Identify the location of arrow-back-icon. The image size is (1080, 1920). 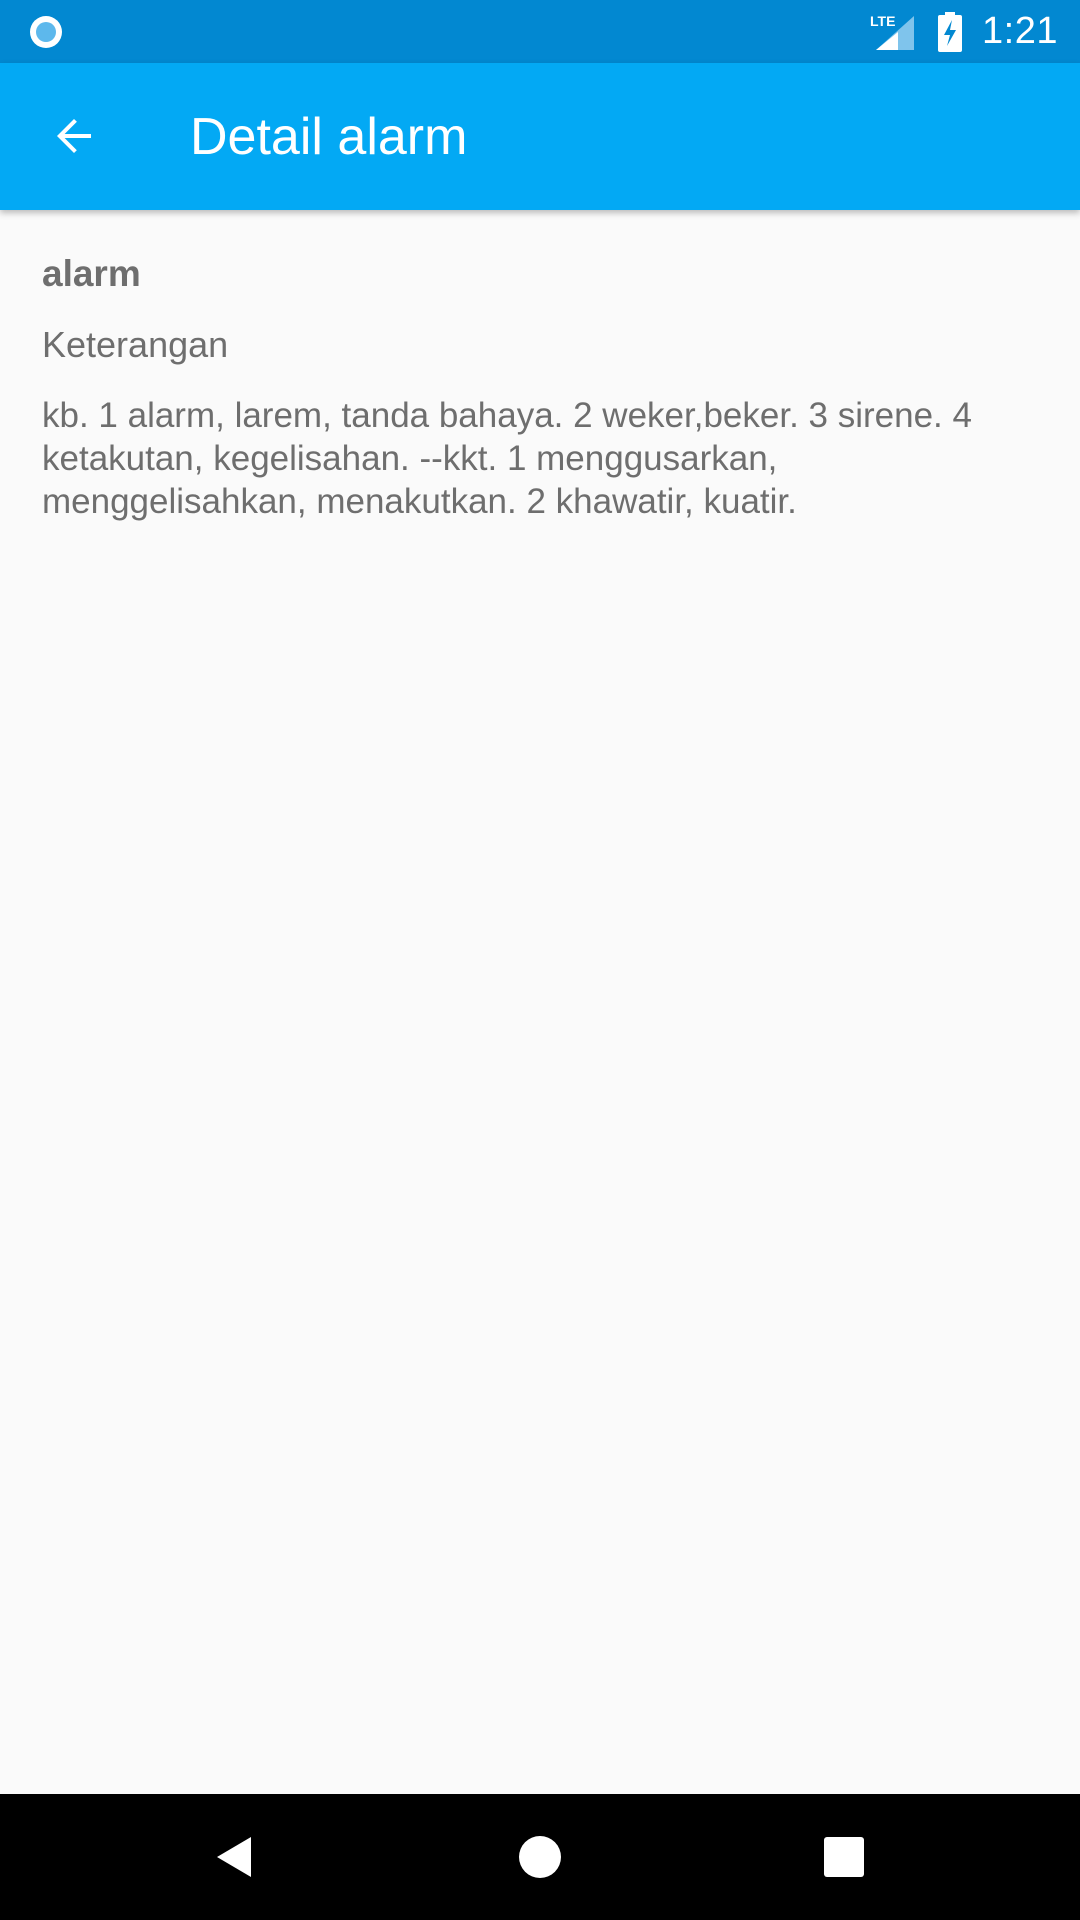
(74, 136).